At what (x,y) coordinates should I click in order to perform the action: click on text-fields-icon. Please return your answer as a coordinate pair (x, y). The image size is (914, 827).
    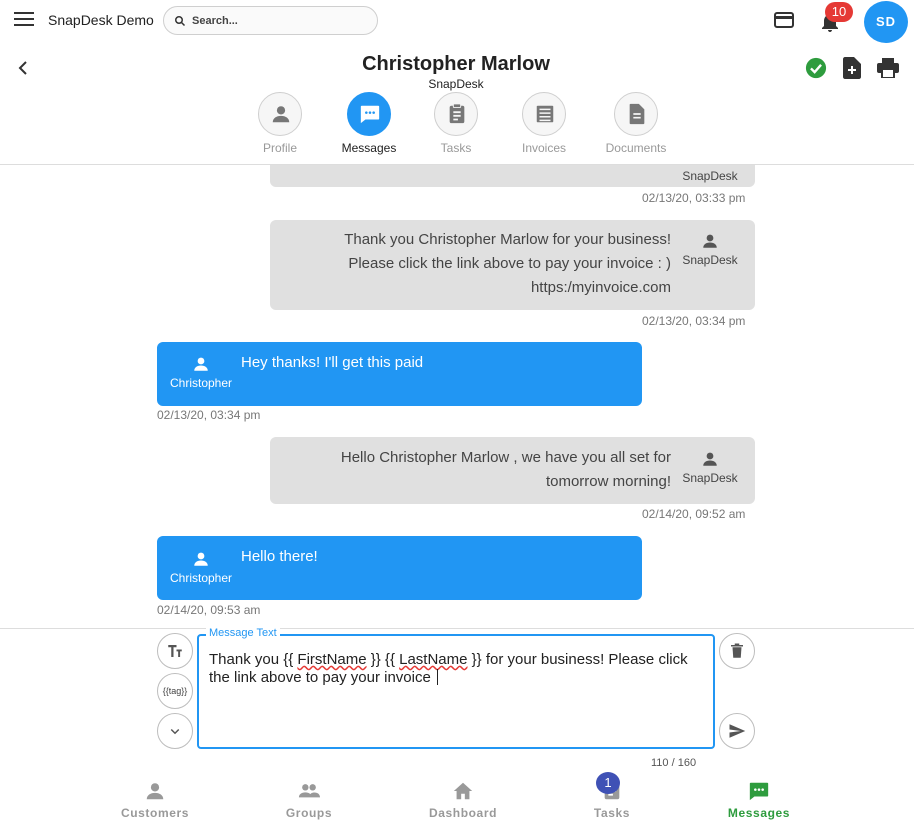
    Looking at the image, I should click on (175, 651).